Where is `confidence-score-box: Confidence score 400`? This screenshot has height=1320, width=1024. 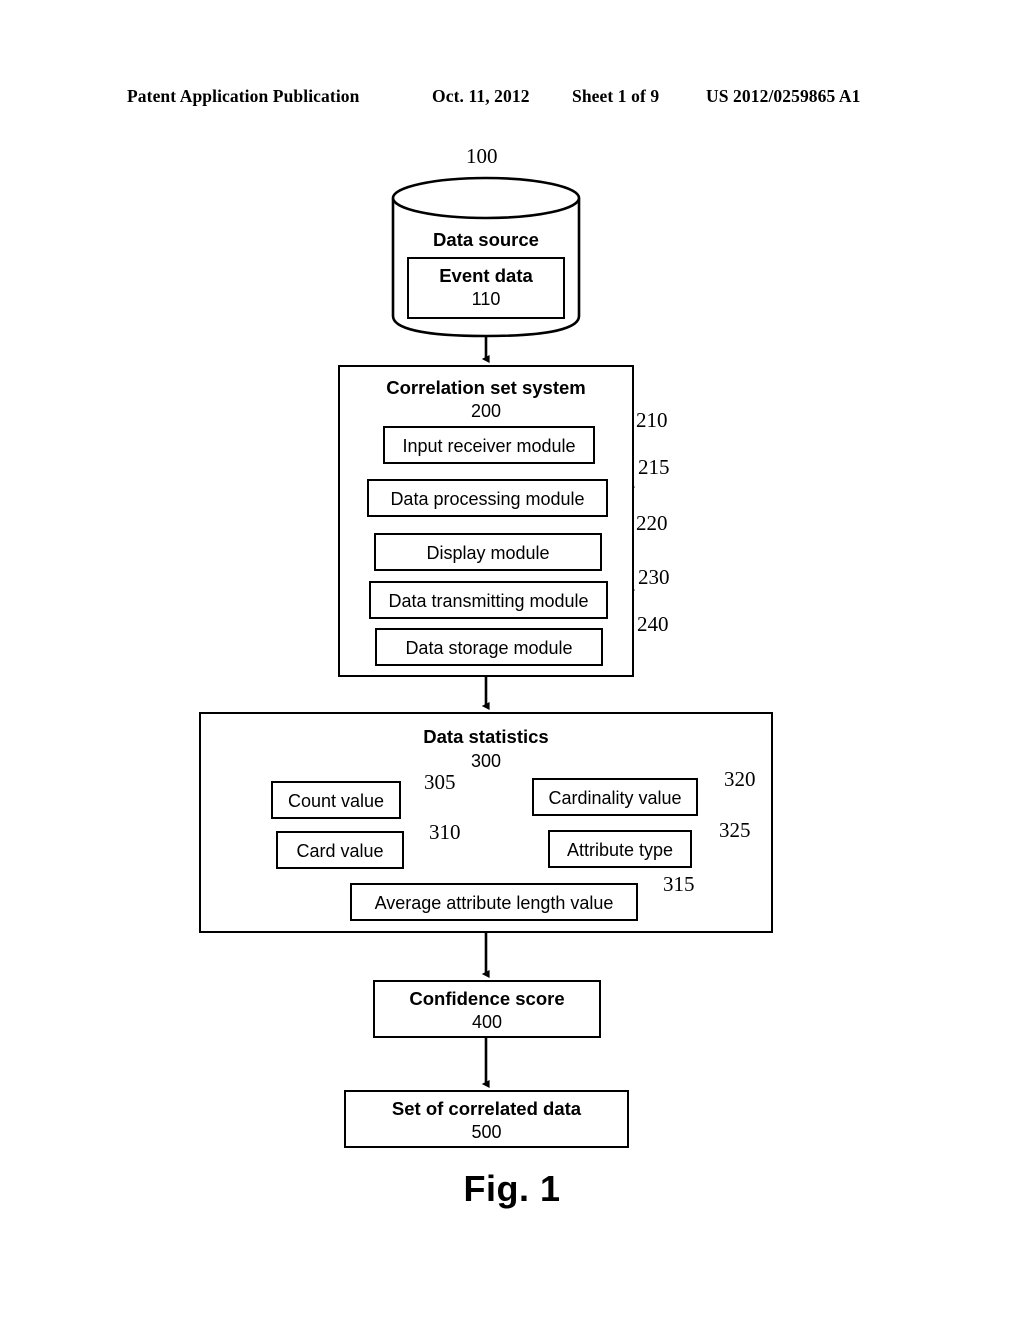 confidence-score-box: Confidence score 400 is located at coordinates (487, 1009).